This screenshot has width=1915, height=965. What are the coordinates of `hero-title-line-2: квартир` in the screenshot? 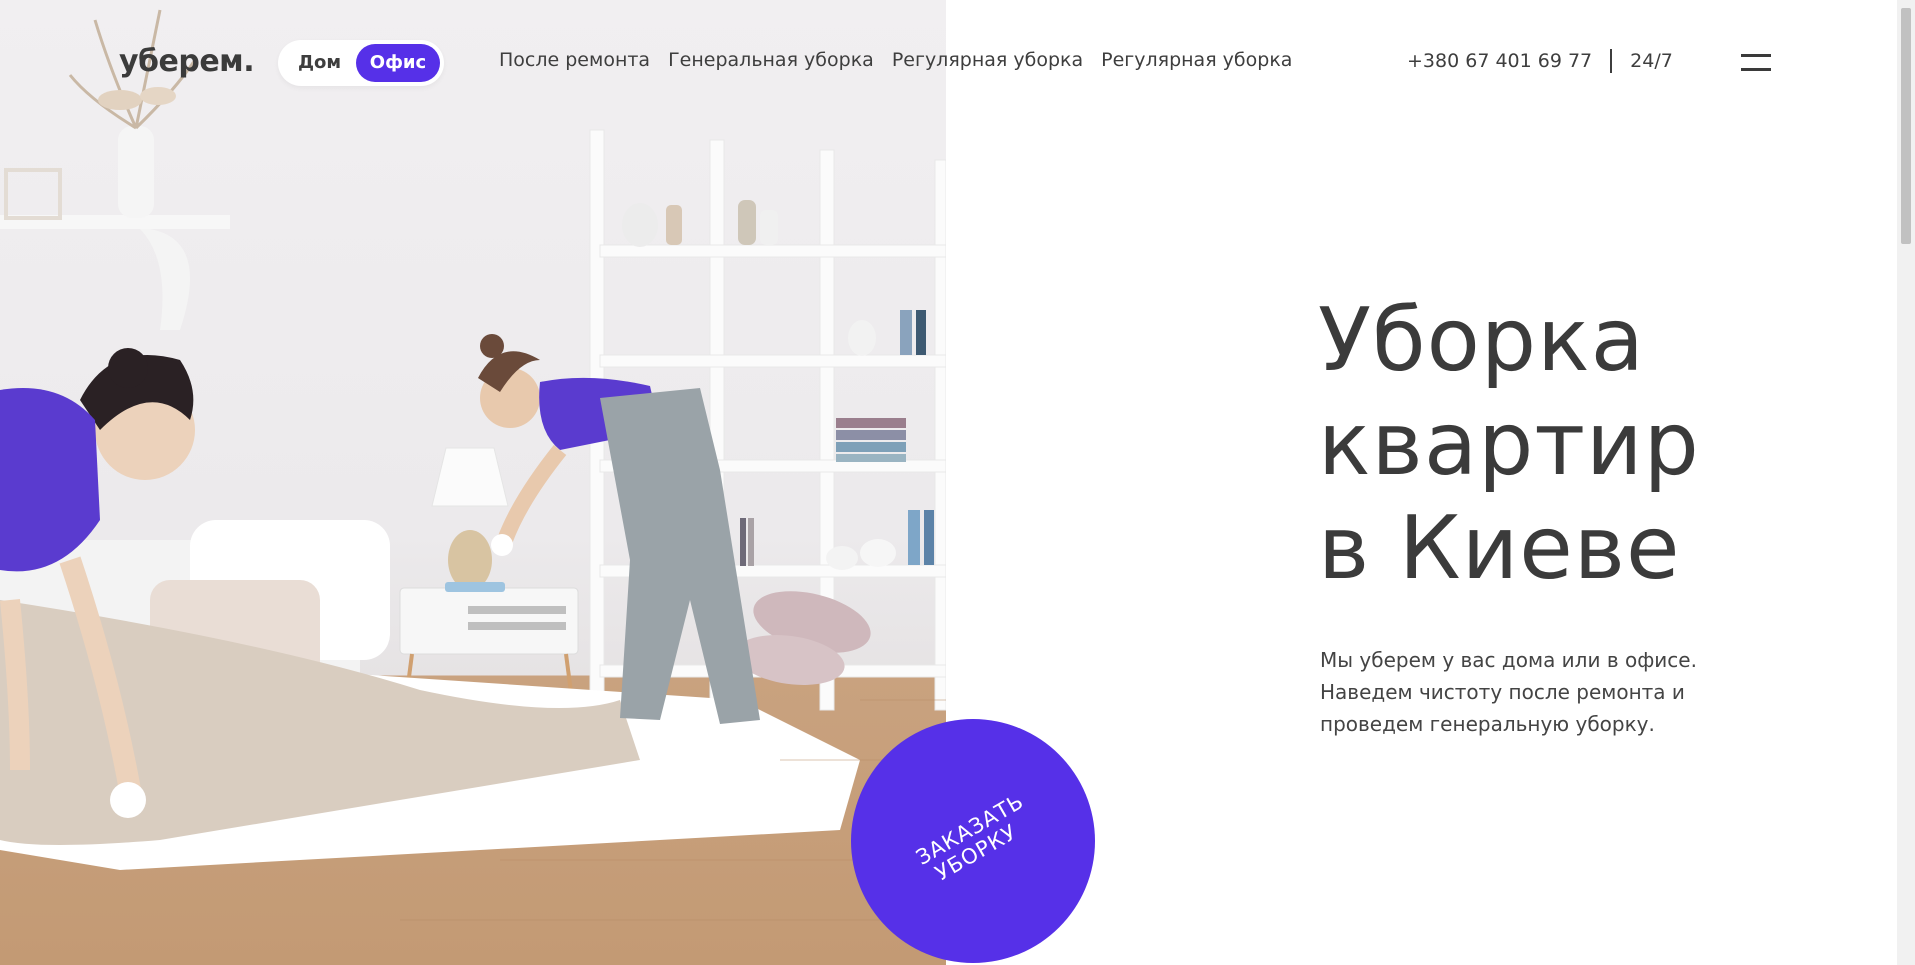 It's located at (1509, 444).